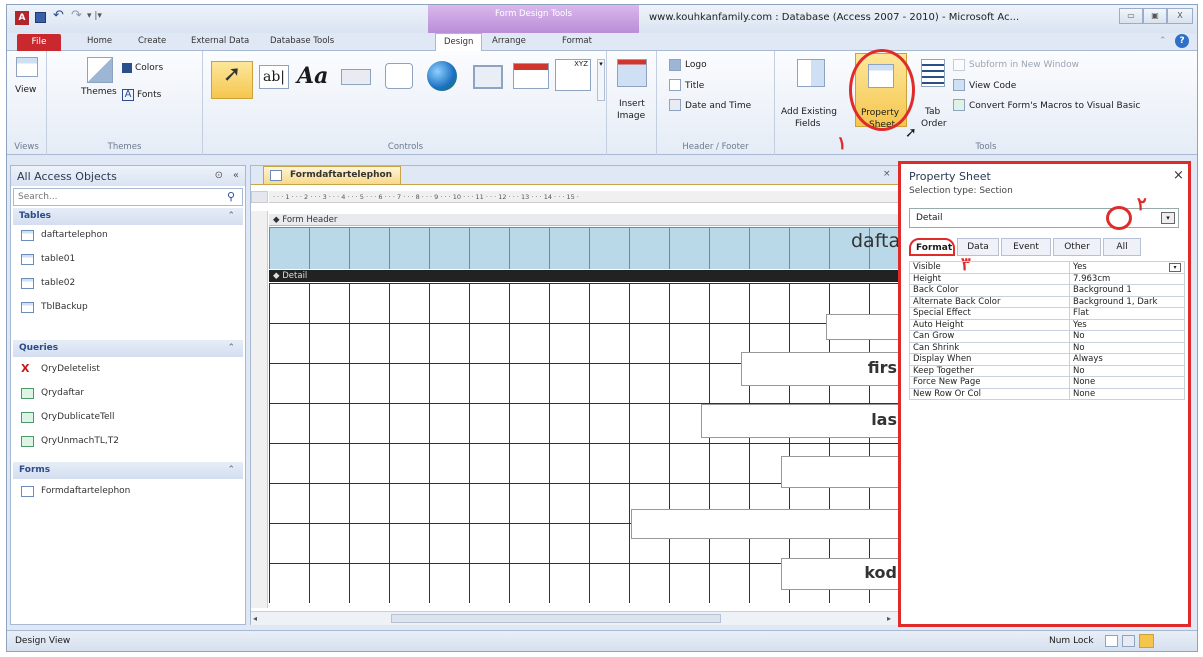  Describe the element at coordinates (1047, 301) in the screenshot. I see `table-row: Alternate Back Color Background 1, Dark` at that location.